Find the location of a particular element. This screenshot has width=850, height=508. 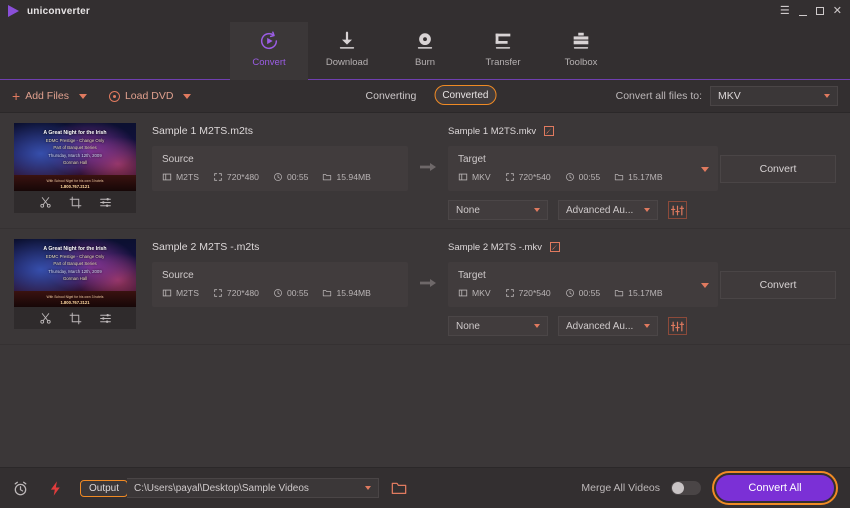

convert-all-to-label: Convert all files to: is located at coordinates (658, 96).